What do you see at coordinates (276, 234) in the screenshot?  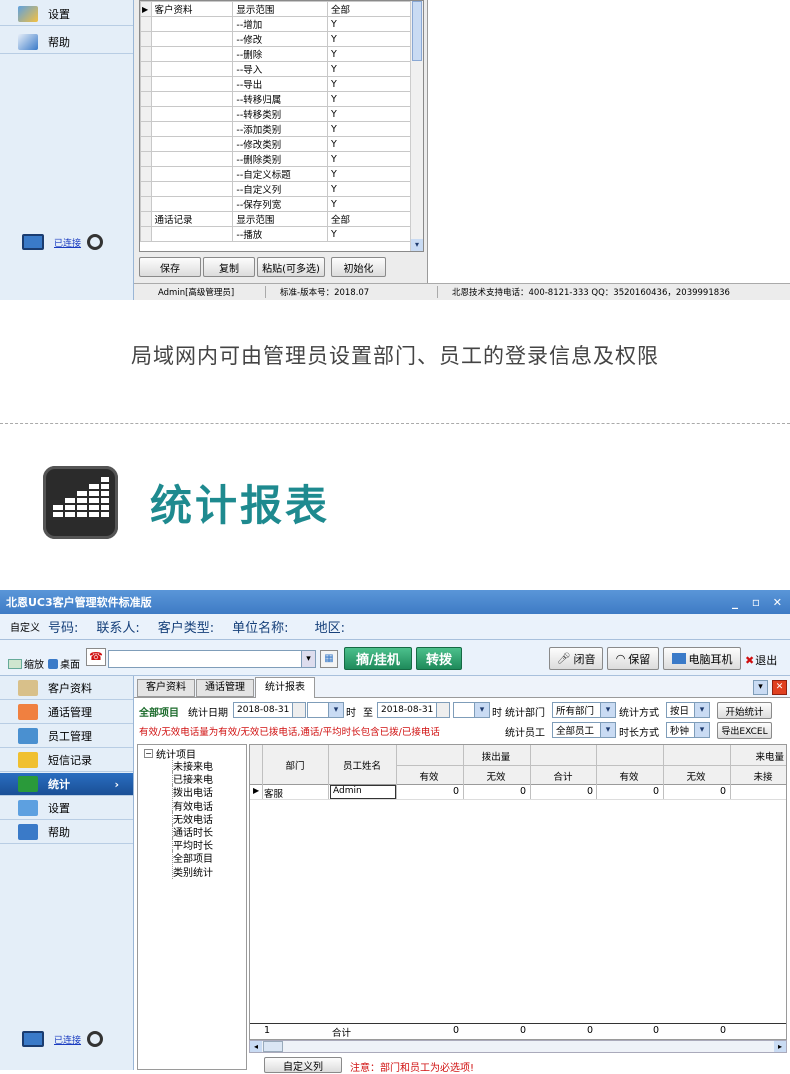 I see `grid-row: --播放 Y` at bounding box center [276, 234].